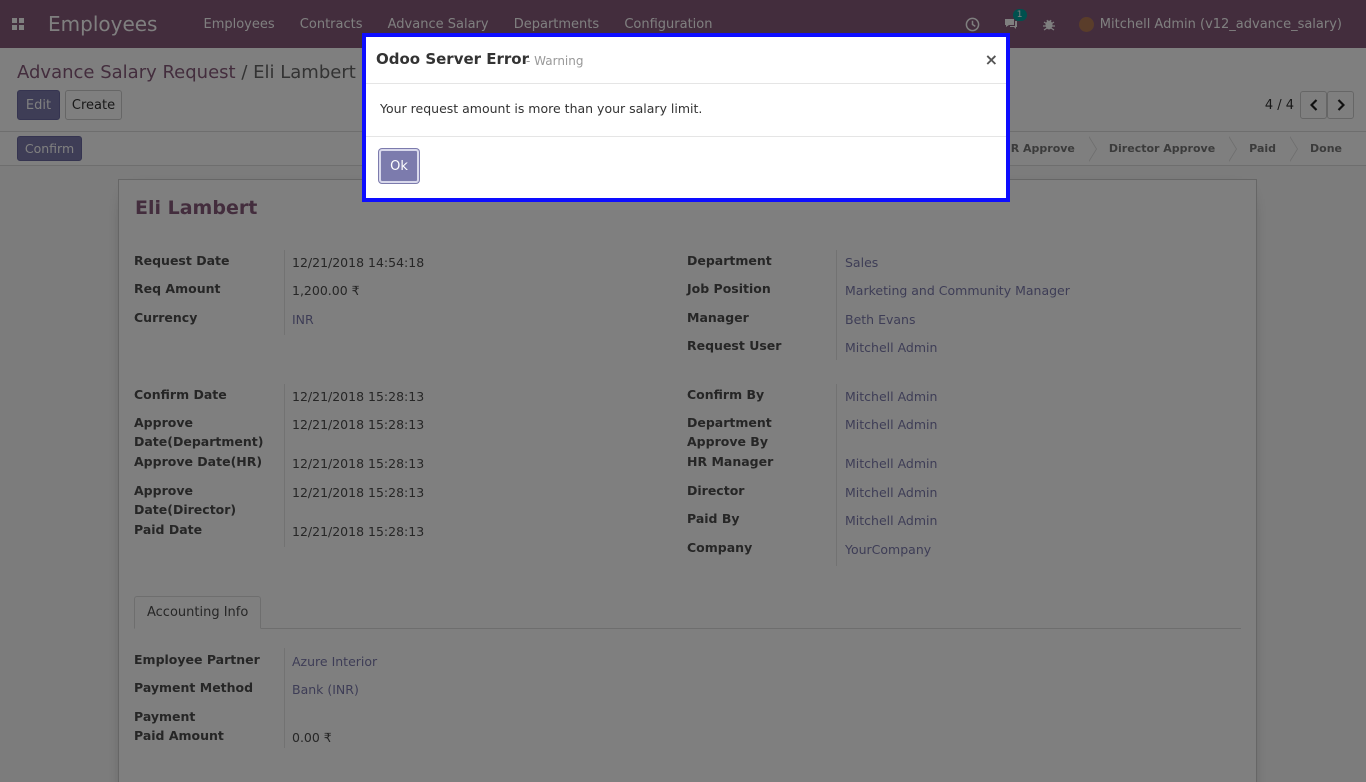 The width and height of the screenshot is (1366, 782). What do you see at coordinates (991, 59) in the screenshot?
I see `close-icon: ×` at bounding box center [991, 59].